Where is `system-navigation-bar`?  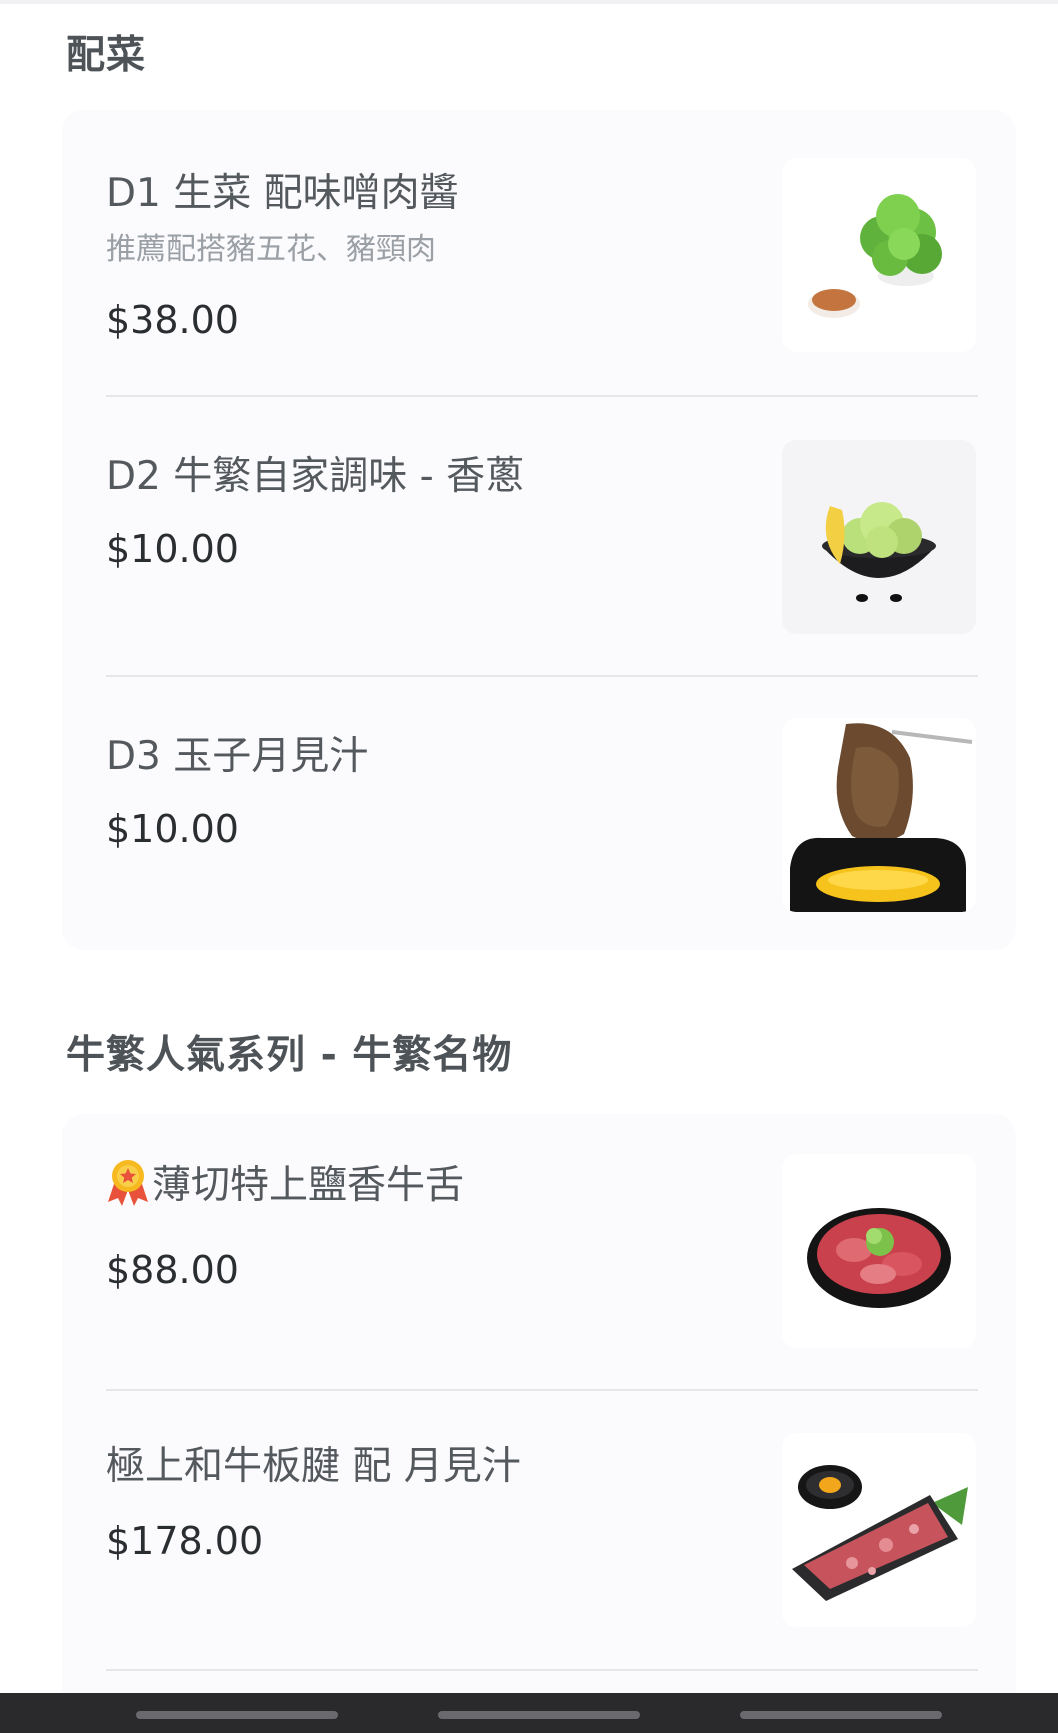 system-navigation-bar is located at coordinates (529, 1713).